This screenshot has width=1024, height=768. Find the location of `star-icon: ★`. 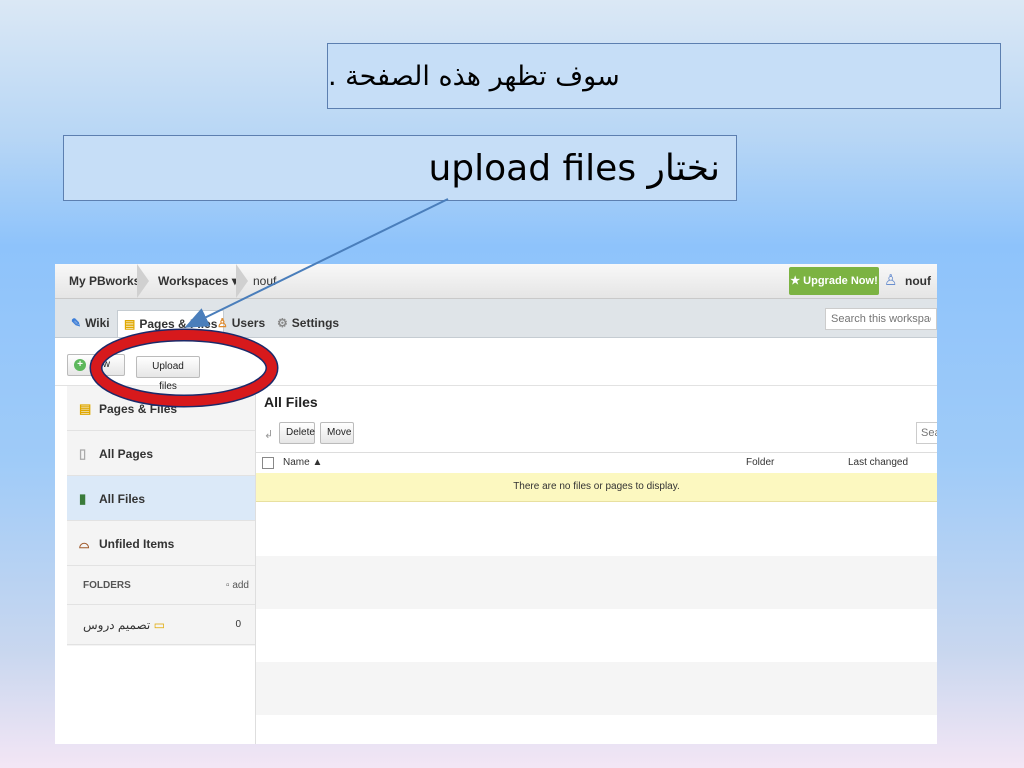

star-icon: ★ is located at coordinates (797, 281).